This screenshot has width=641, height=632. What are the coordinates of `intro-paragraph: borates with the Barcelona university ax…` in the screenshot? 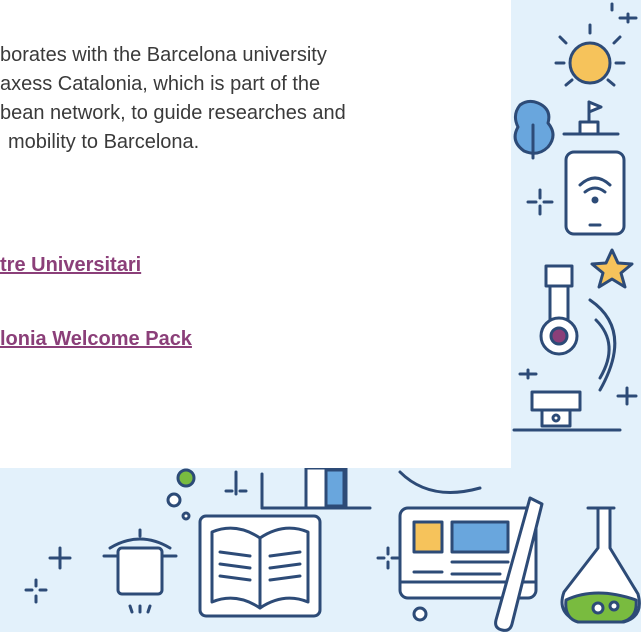 It's located at (250, 99).